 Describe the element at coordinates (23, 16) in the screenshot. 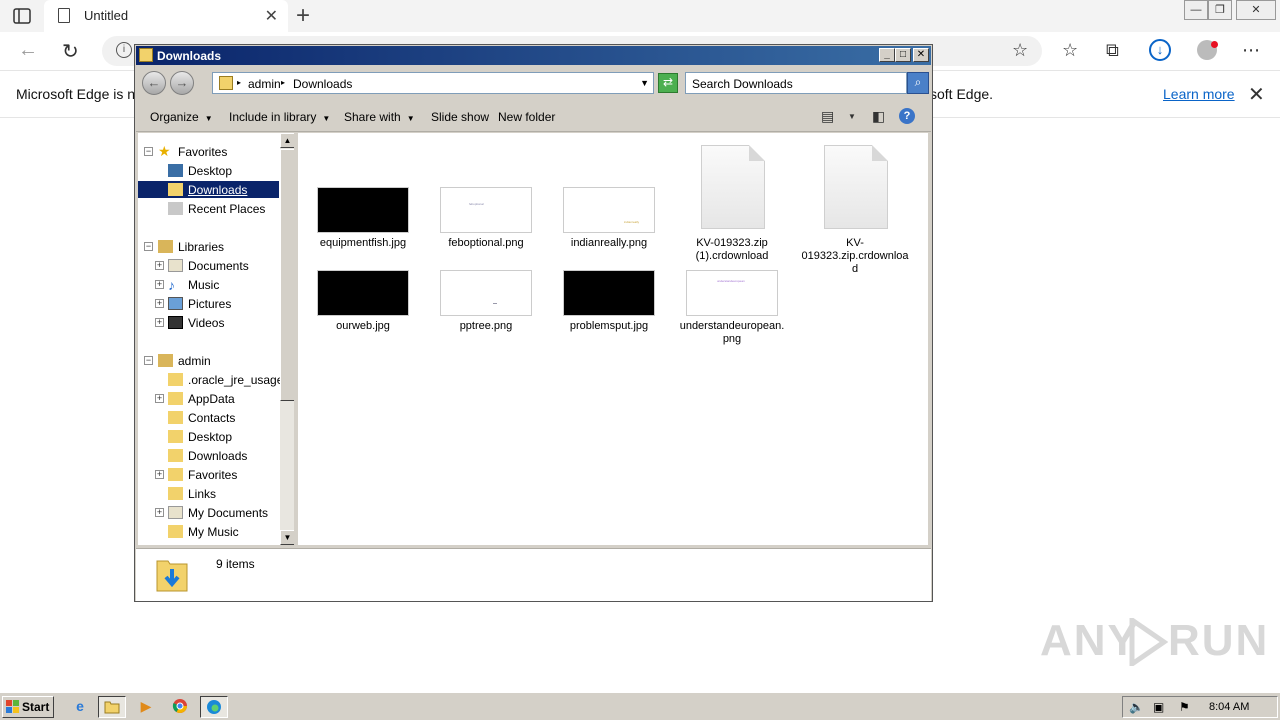

I see `tab-actions-icon` at that location.